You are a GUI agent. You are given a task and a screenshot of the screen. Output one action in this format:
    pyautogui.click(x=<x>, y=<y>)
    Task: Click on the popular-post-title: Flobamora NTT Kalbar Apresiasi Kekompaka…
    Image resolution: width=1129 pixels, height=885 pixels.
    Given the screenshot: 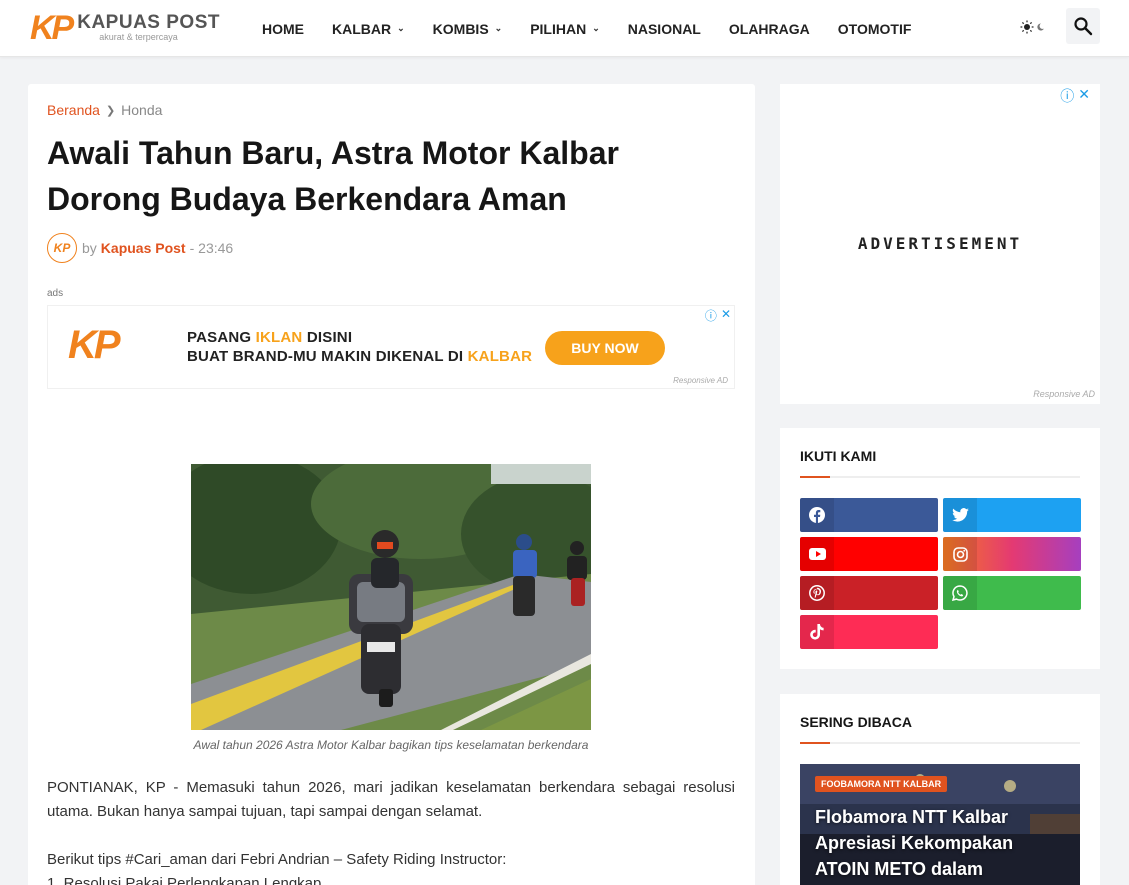 What is the action you would take?
    pyautogui.click(x=942, y=843)
    